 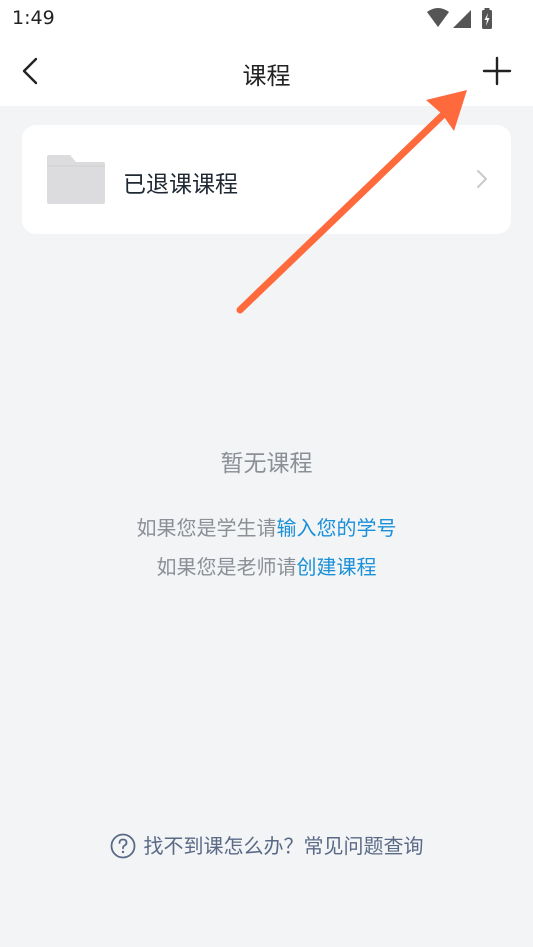 What do you see at coordinates (226, 567) in the screenshot?
I see `teacher-hint-text: 如果您是老师请` at bounding box center [226, 567].